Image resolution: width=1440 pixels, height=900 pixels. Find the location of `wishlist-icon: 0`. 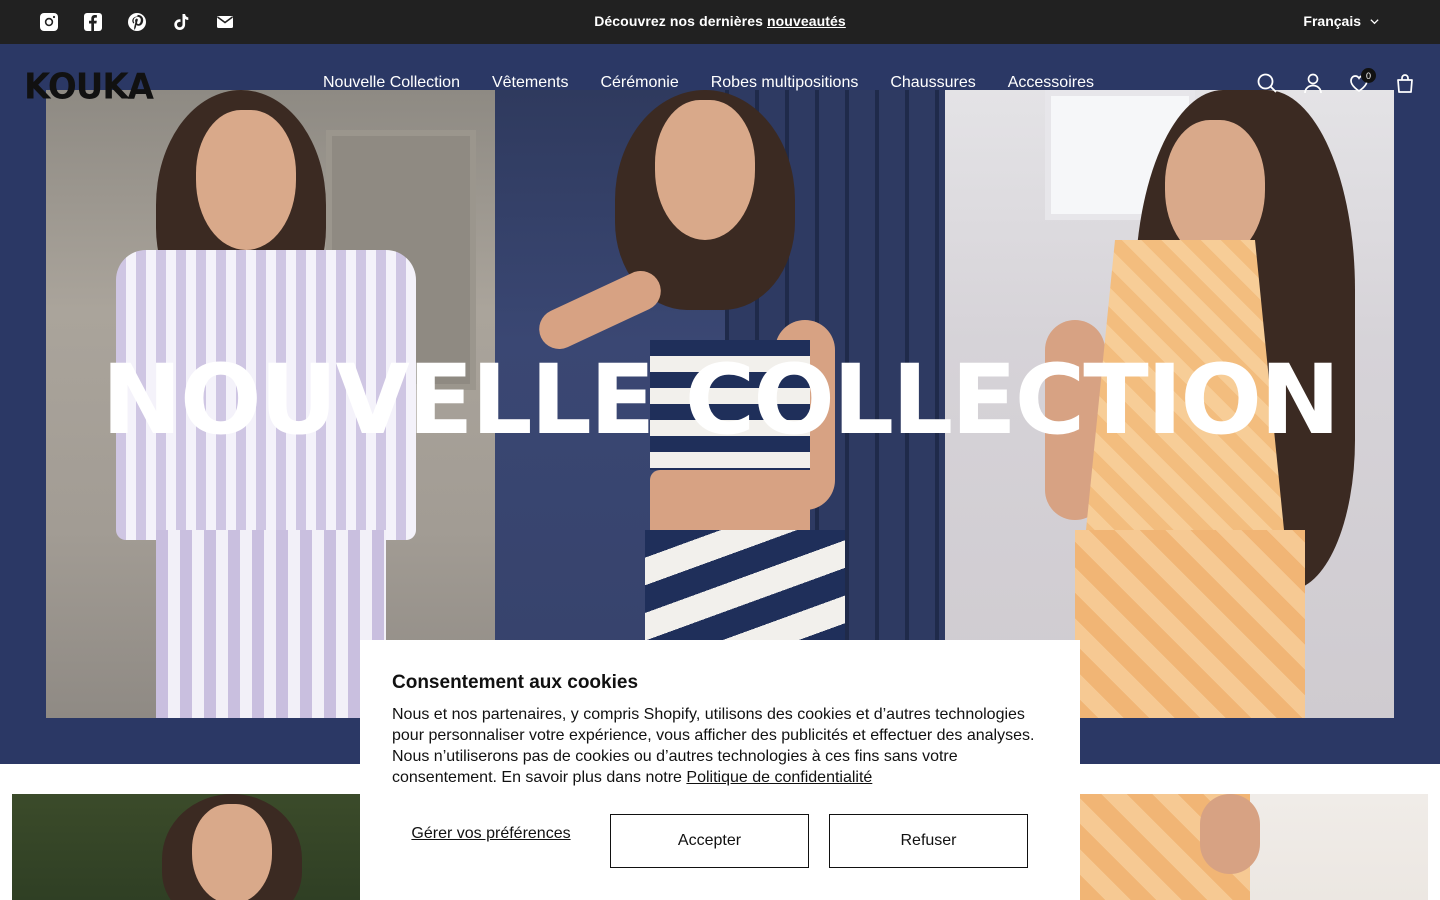

wishlist-icon: 0 is located at coordinates (1362, 81).